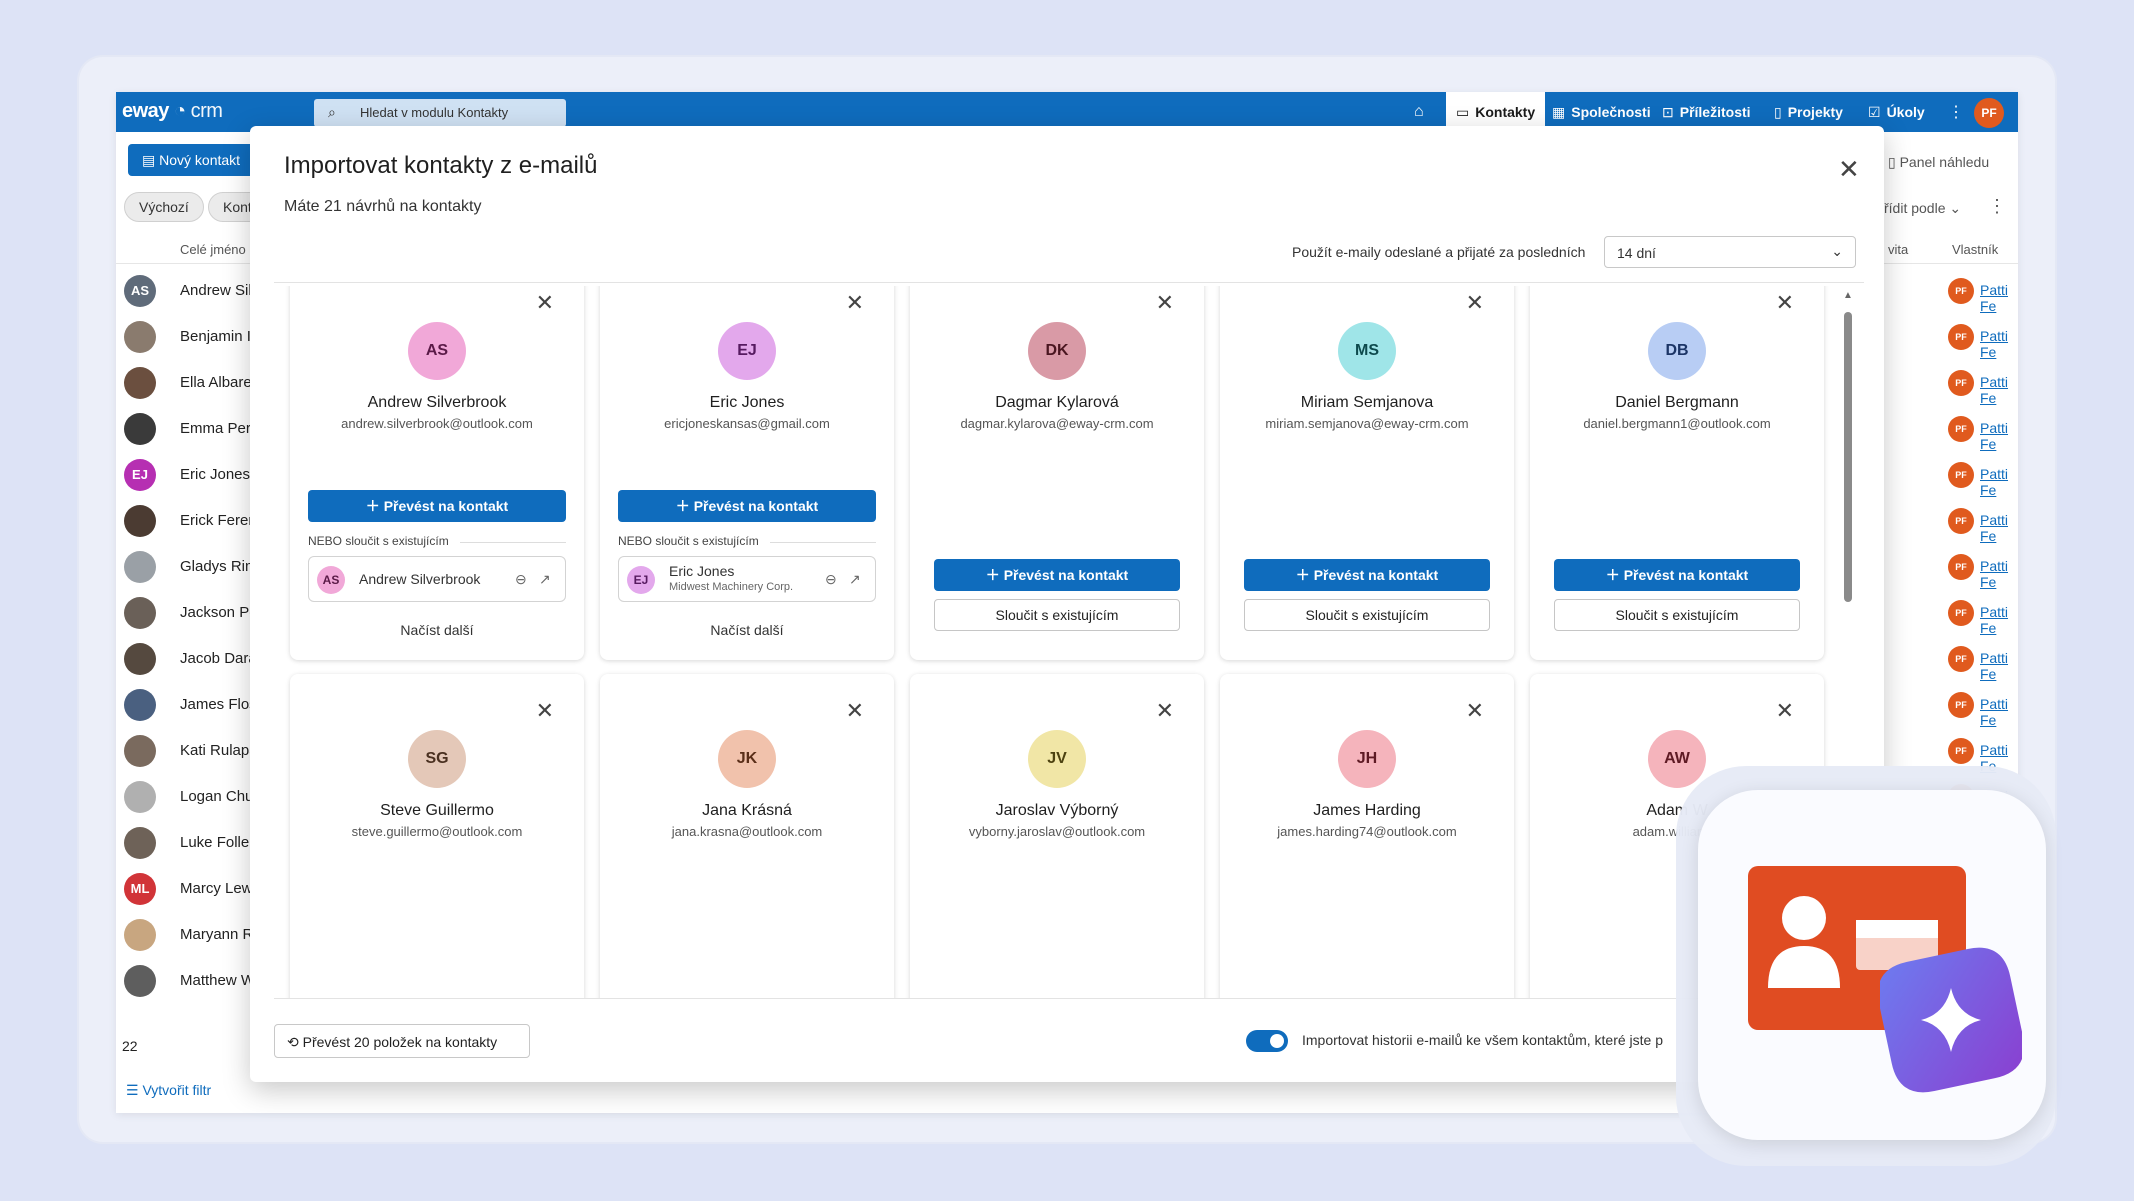 This screenshot has height=1201, width=2134. Describe the element at coordinates (213, 249) in the screenshot. I see `col-fullname: Celé jméno` at that location.